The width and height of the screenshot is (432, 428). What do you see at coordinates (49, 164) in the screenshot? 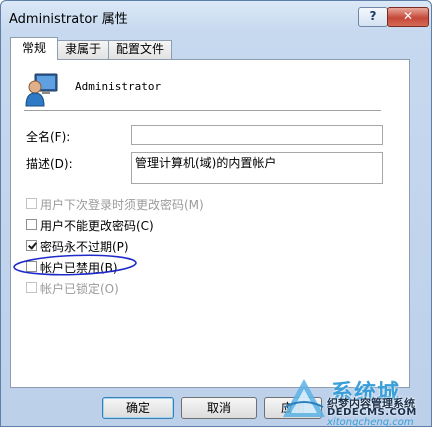
I see `description-label: 描述(D):` at bounding box center [49, 164].